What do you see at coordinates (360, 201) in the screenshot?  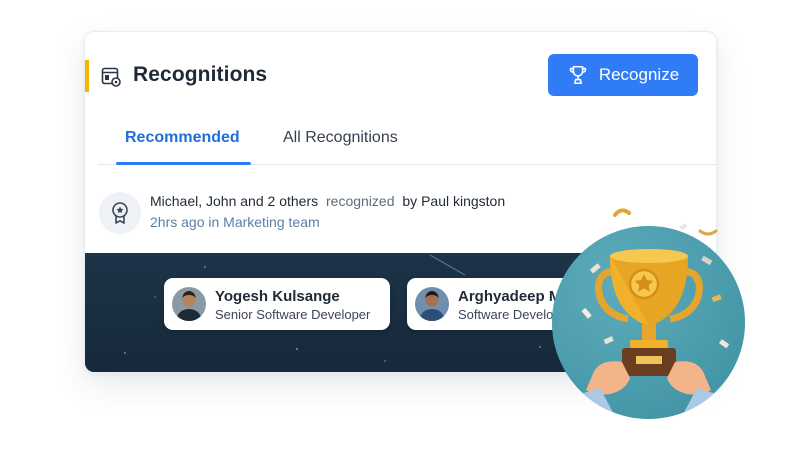 I see `feed-verb: recognized` at bounding box center [360, 201].